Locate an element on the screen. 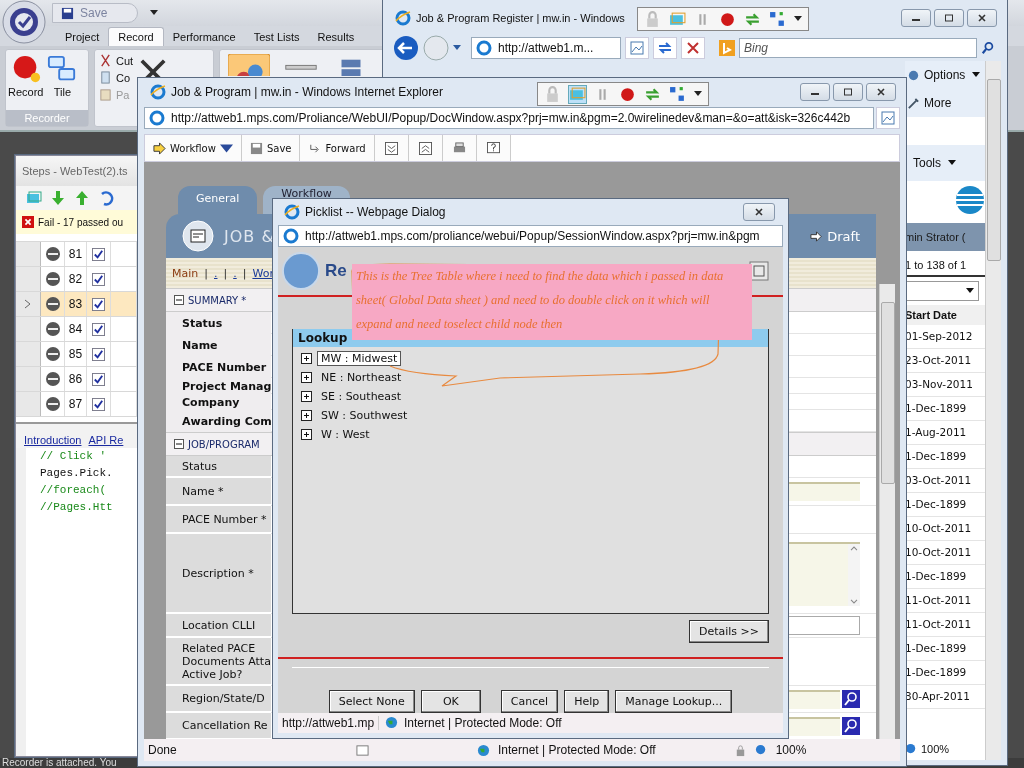 Image resolution: width=1024 pixels, height=768 pixels. field-label: Region/State/D is located at coordinates (223, 698).